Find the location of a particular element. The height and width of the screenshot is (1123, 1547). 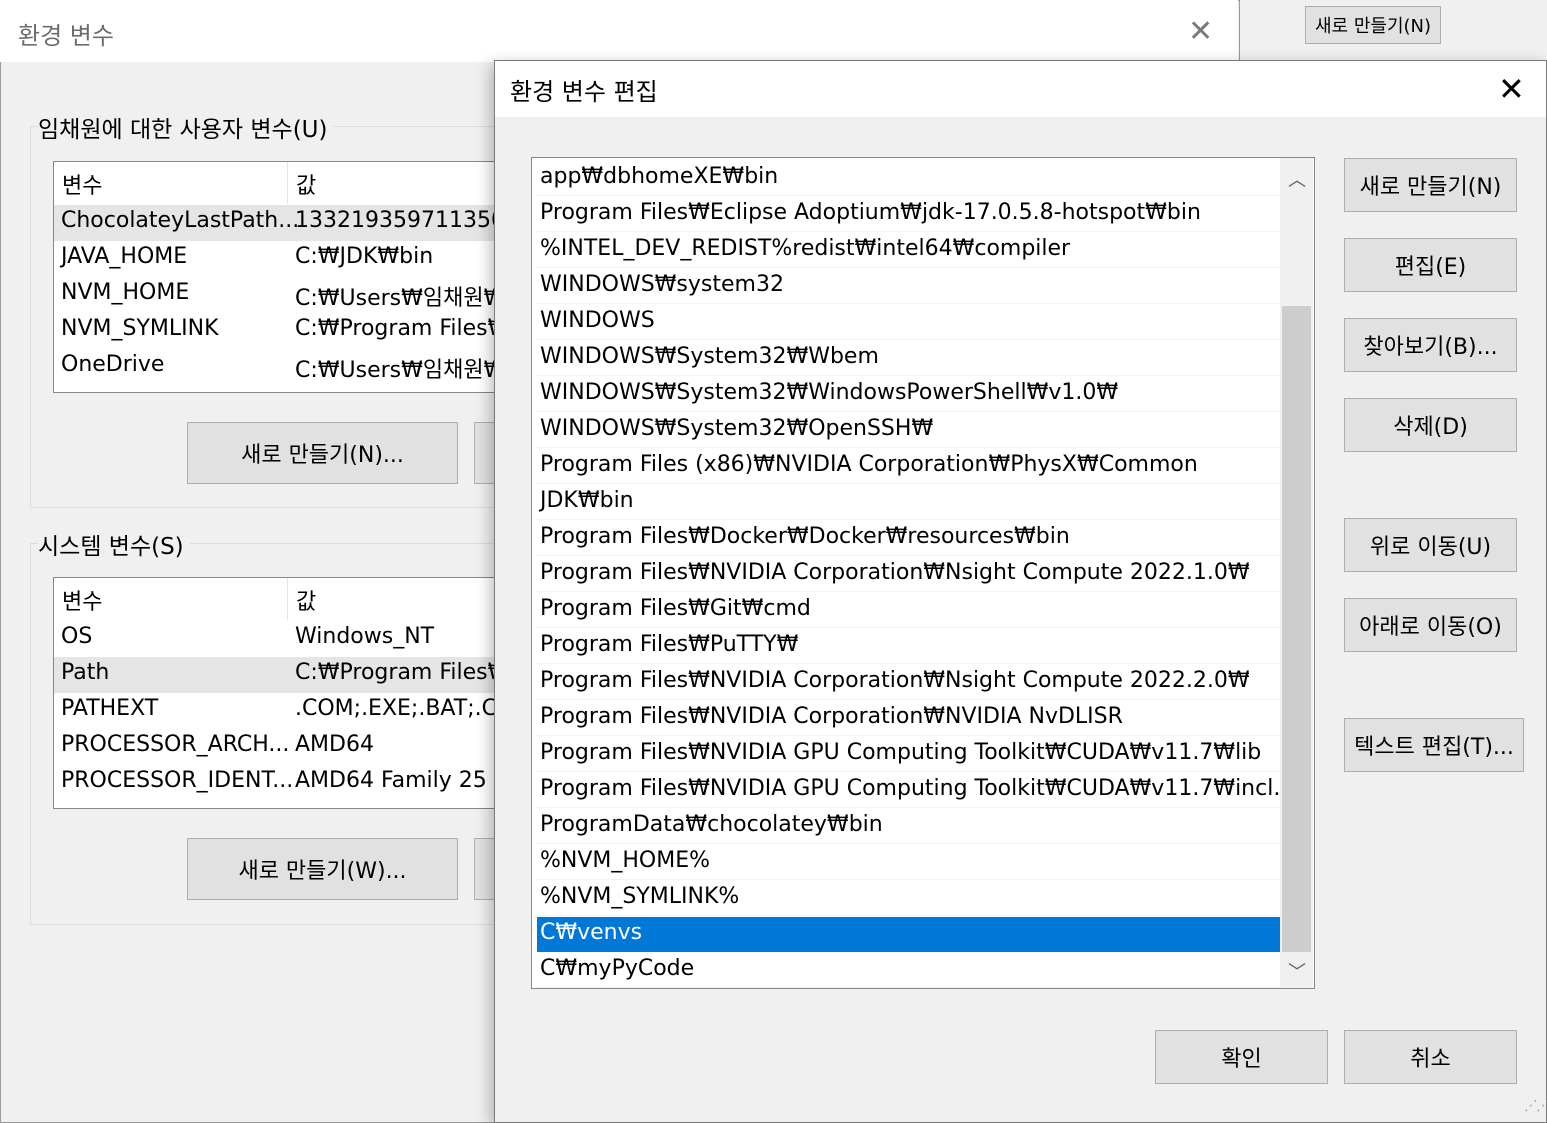

table-row: PROCESSOR_ARCH... AMD64 is located at coordinates (275, 747).